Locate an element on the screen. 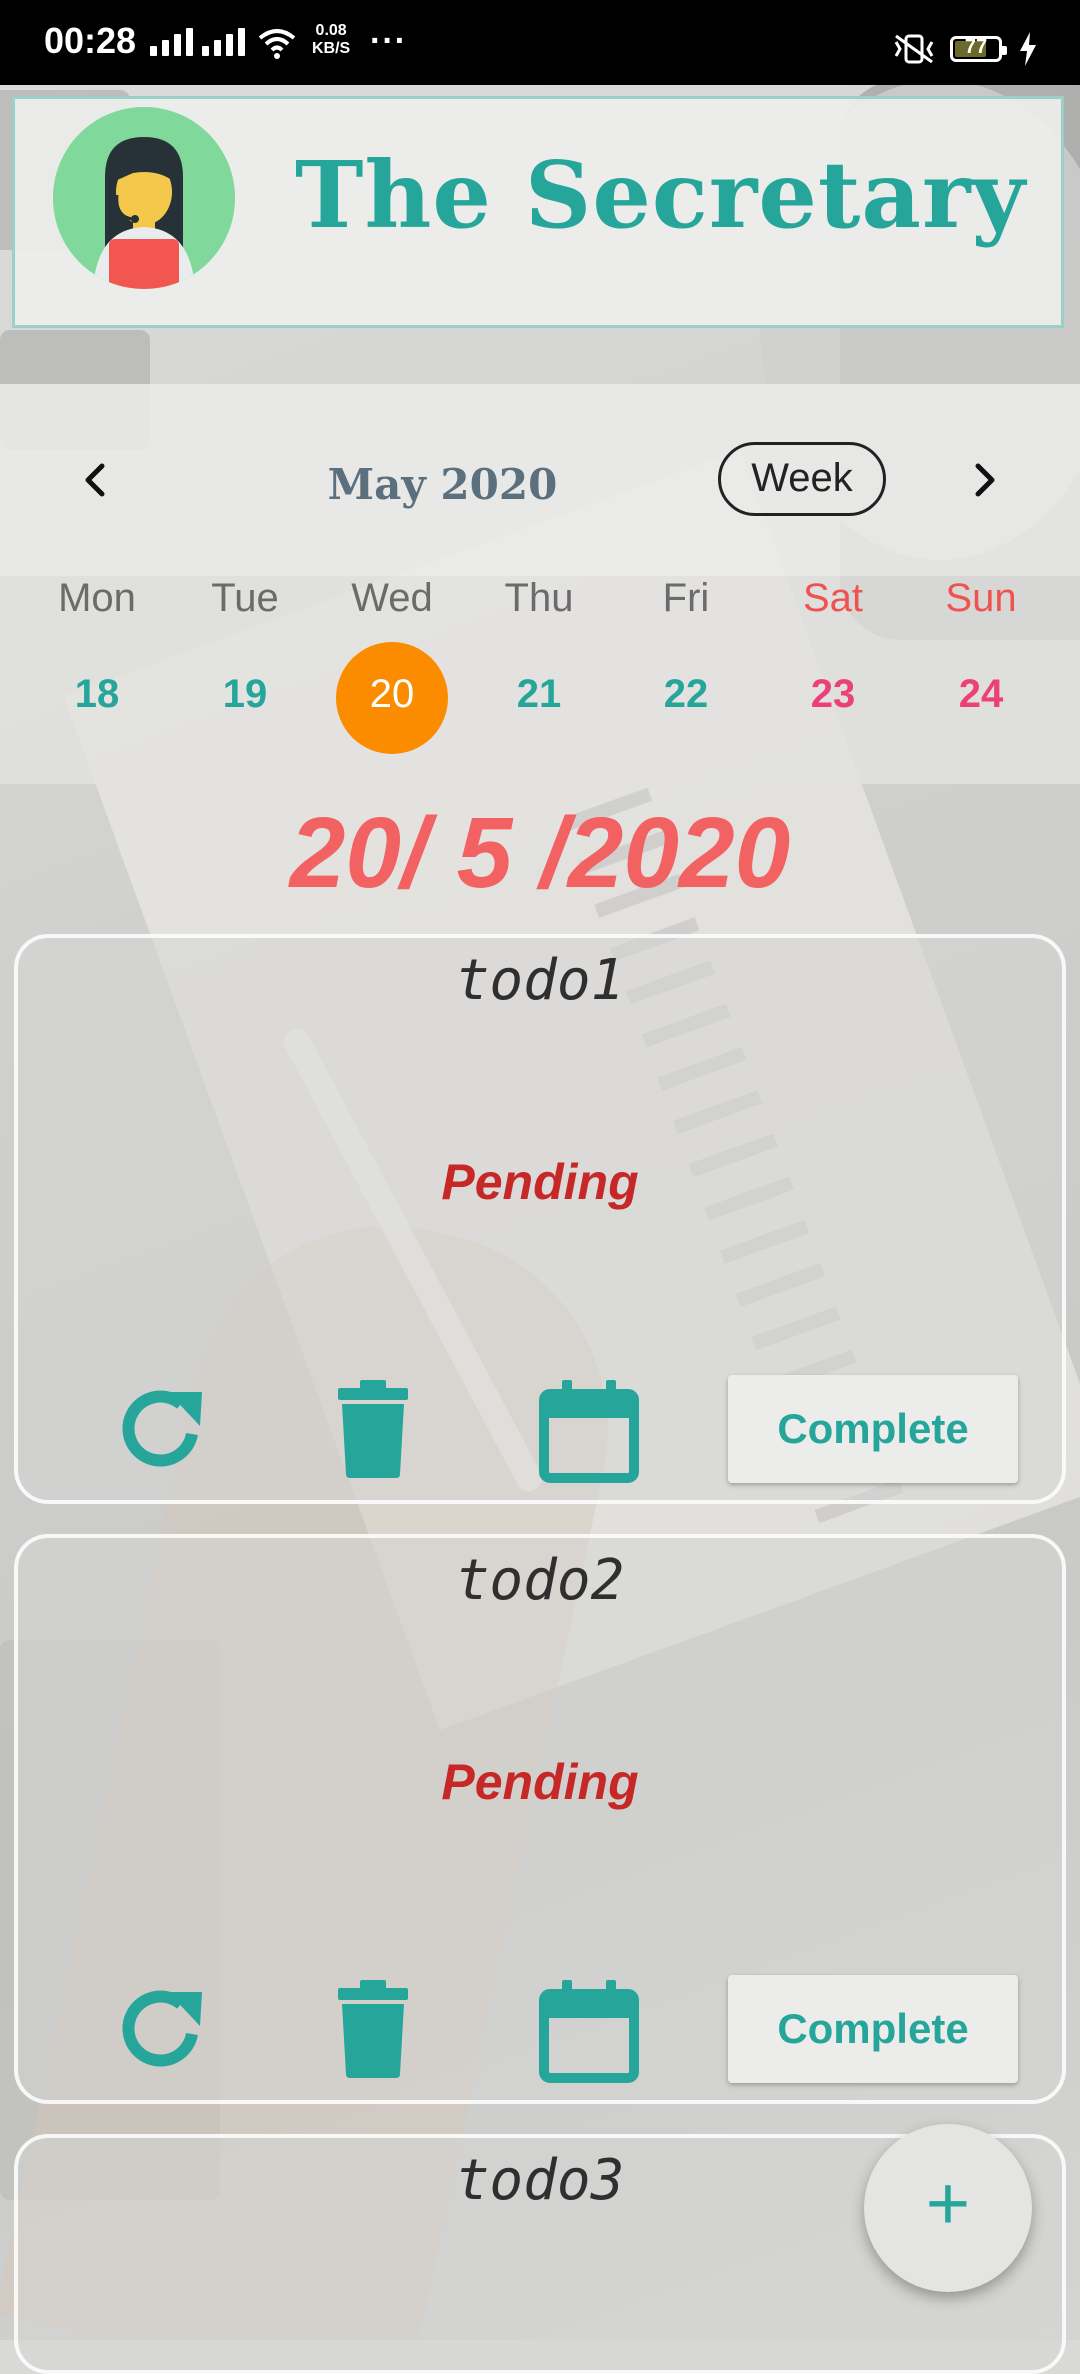 The width and height of the screenshot is (1080, 2374). signal-icon is located at coordinates (171, 42).